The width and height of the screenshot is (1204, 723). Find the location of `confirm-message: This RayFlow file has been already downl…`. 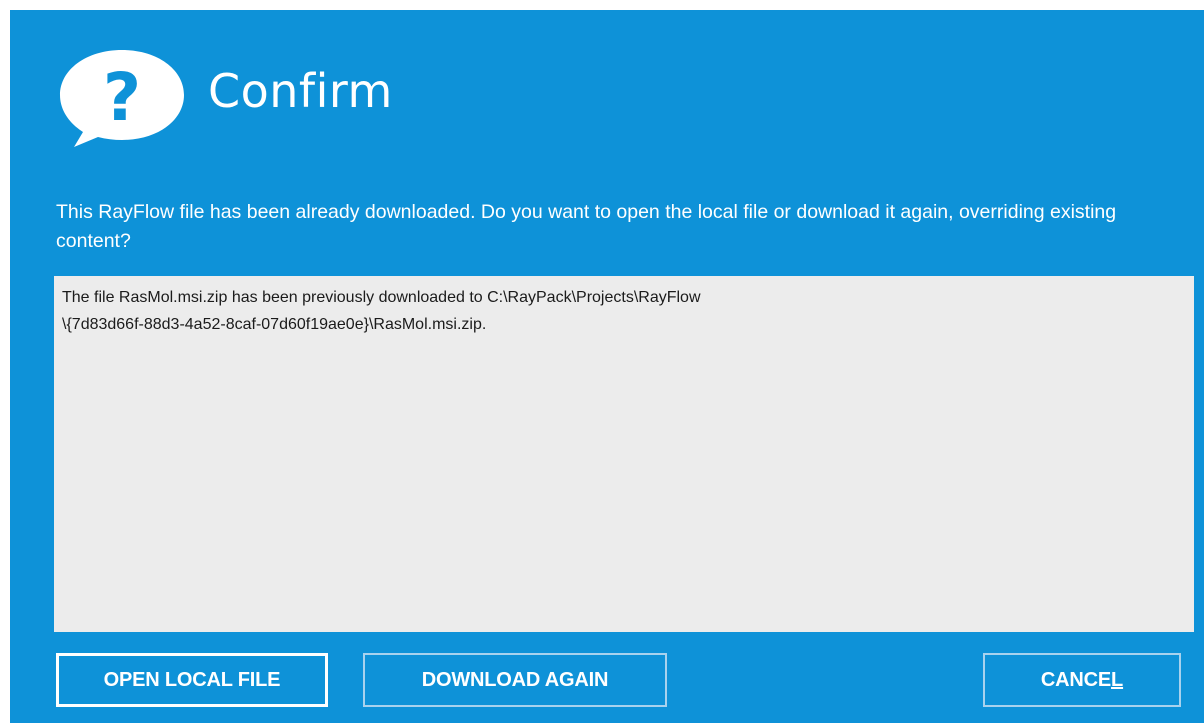

confirm-message: This RayFlow file has been already downl… is located at coordinates (586, 226).